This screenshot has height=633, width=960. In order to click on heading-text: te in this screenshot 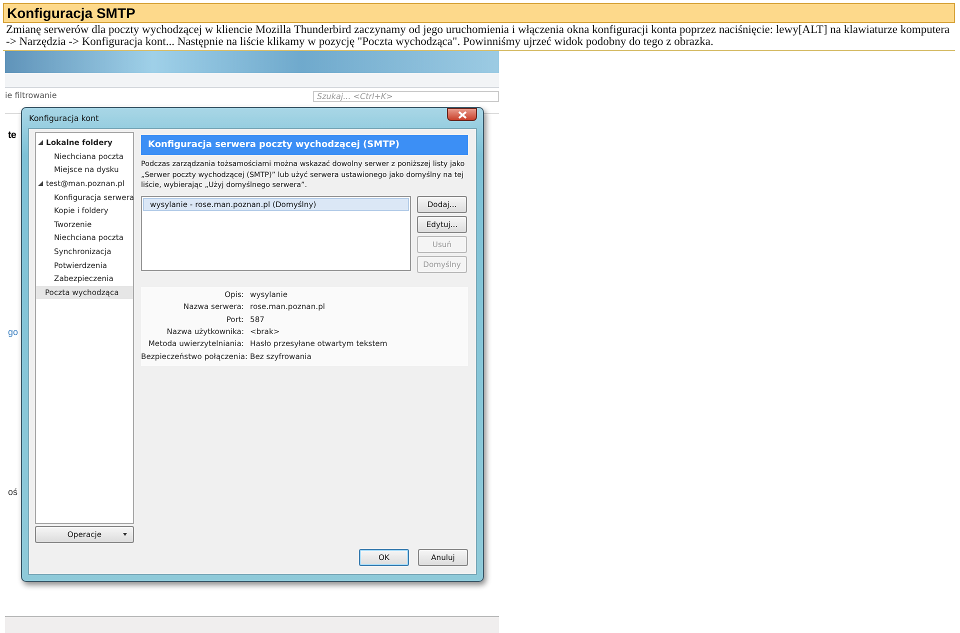, I will do `click(12, 135)`.